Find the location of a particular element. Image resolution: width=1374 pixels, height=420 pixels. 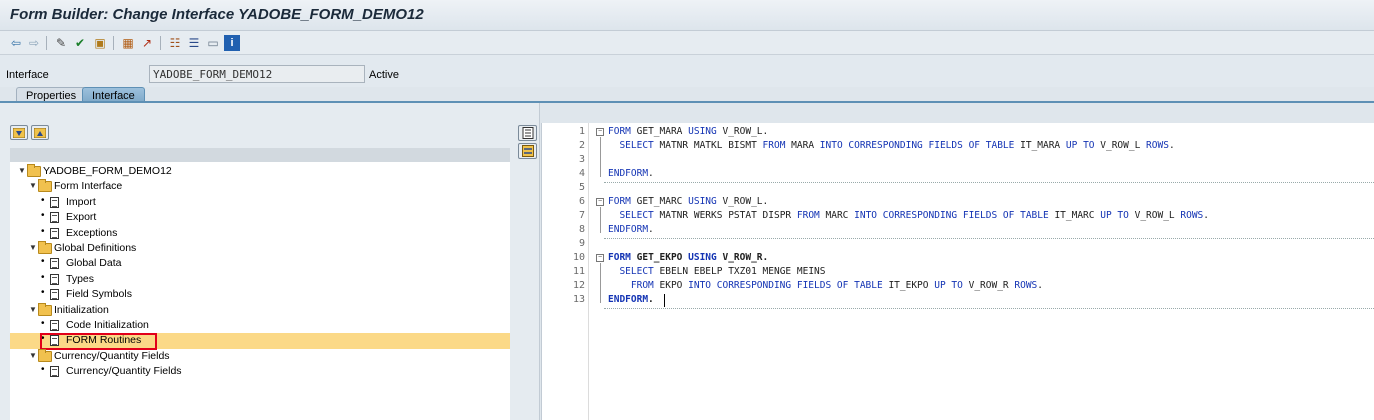

line-number: 6 is located at coordinates (581, 201).